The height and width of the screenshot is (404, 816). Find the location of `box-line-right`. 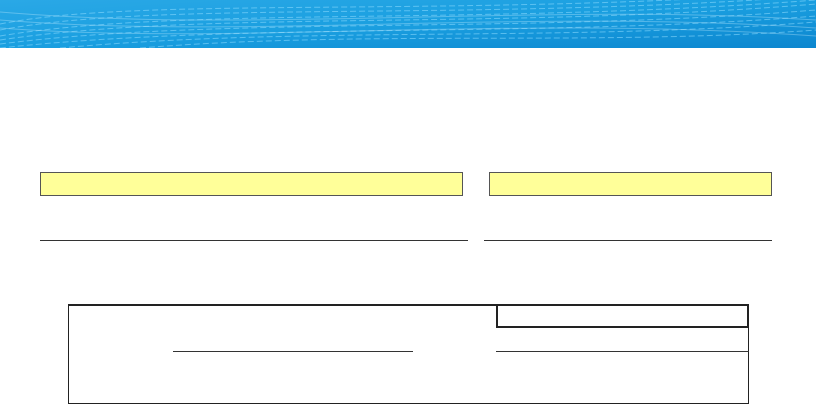

box-line-right is located at coordinates (622, 351).